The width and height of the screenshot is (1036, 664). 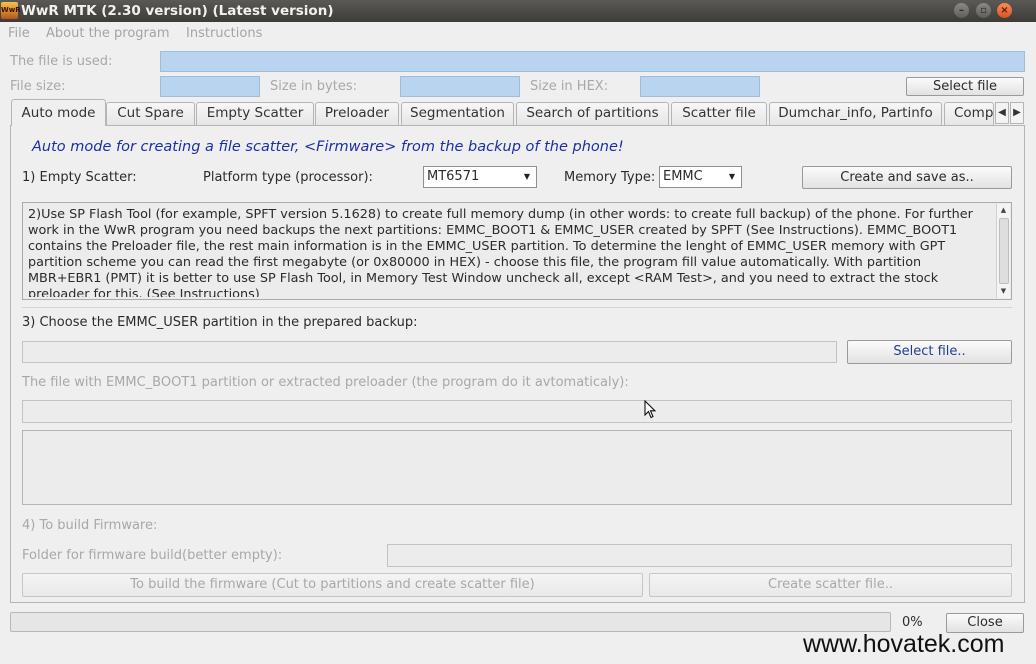 What do you see at coordinates (288, 177) in the screenshot?
I see `platform-label: Platform type (processor):` at bounding box center [288, 177].